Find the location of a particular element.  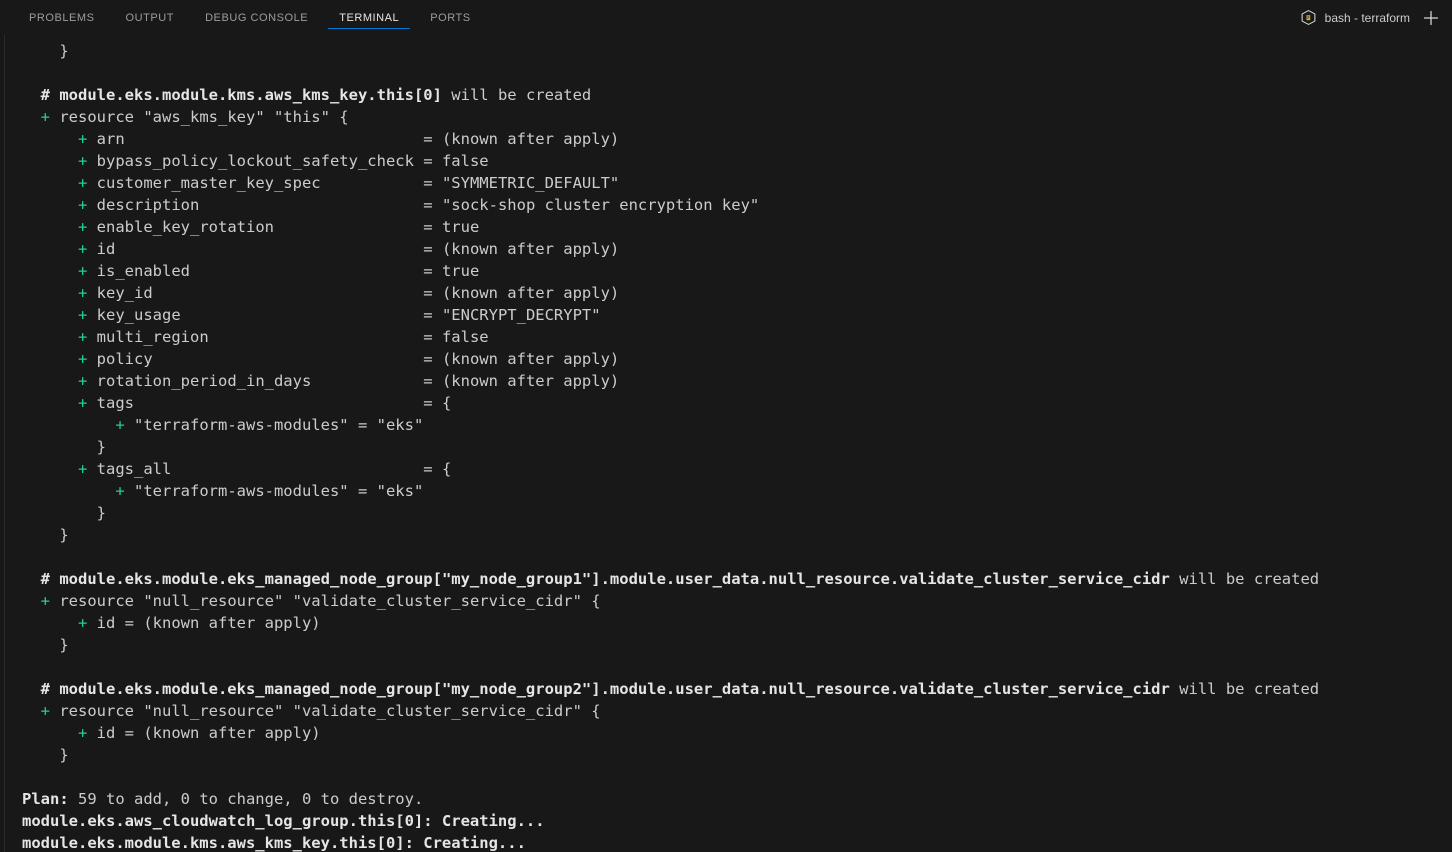

terminal-line: + key_usage = "ENCRYPT_DECRYPT" is located at coordinates (737, 315).